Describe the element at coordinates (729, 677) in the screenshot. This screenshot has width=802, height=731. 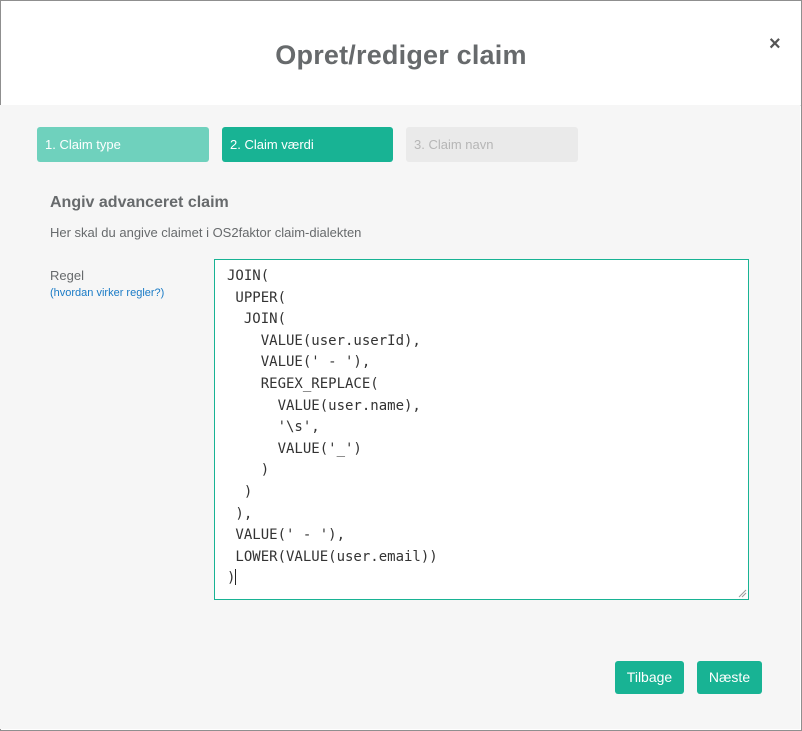
I see `next-button: Næste` at that location.